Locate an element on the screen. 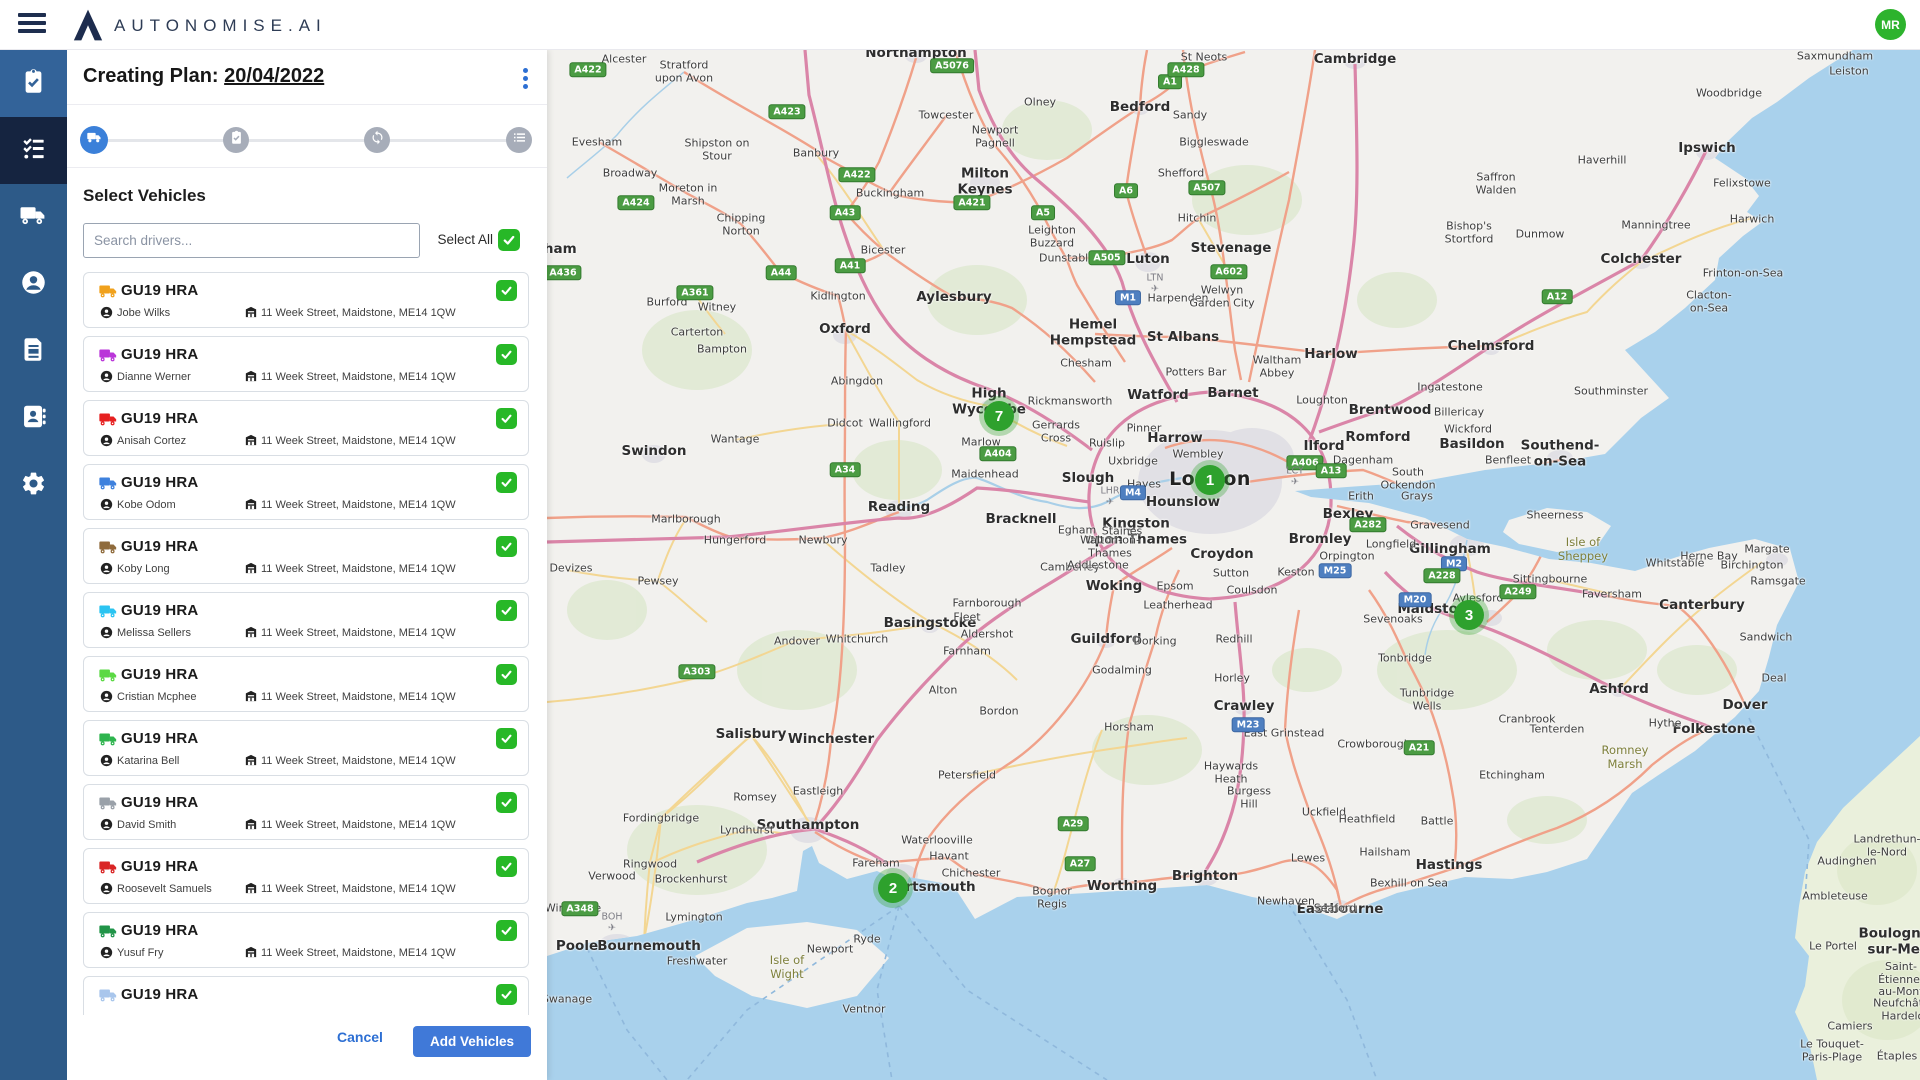  select-all-checkbox is located at coordinates (509, 240).